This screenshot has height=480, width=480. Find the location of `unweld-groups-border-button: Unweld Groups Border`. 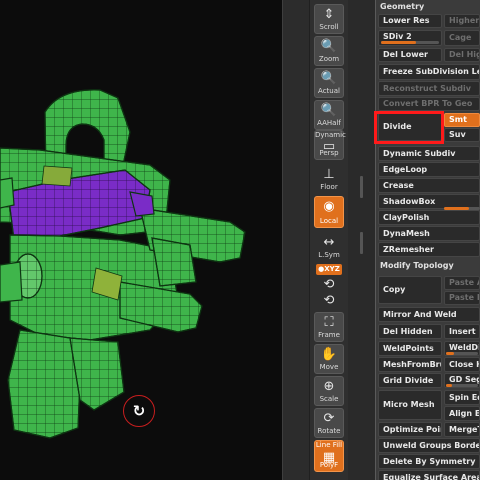

unweld-groups-border-button: Unweld Groups Border is located at coordinates (429, 445).